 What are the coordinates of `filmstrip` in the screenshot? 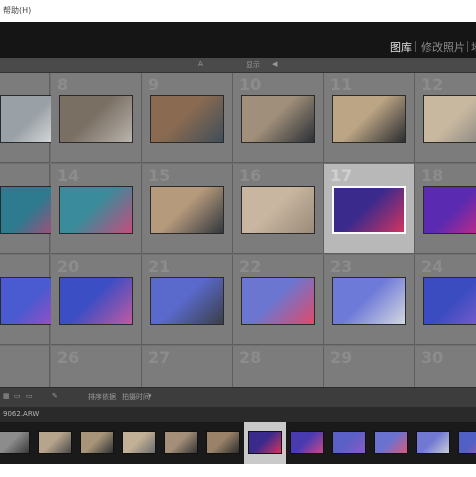 It's located at (238, 443).